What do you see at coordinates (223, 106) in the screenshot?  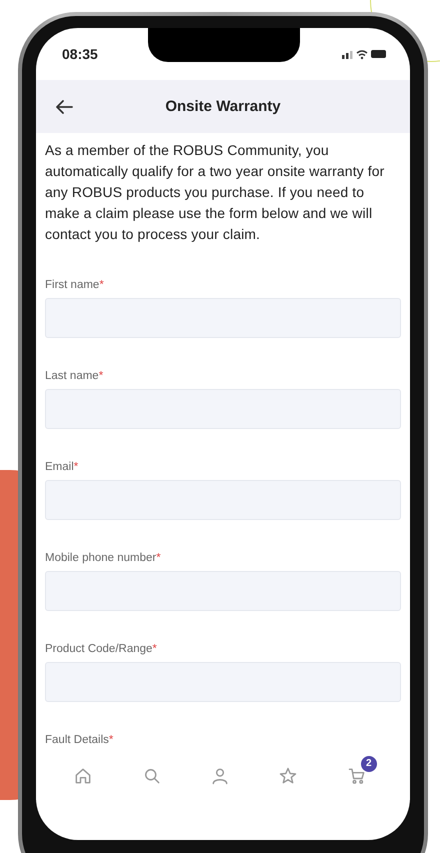 I see `page-title: Onsite Warranty` at bounding box center [223, 106].